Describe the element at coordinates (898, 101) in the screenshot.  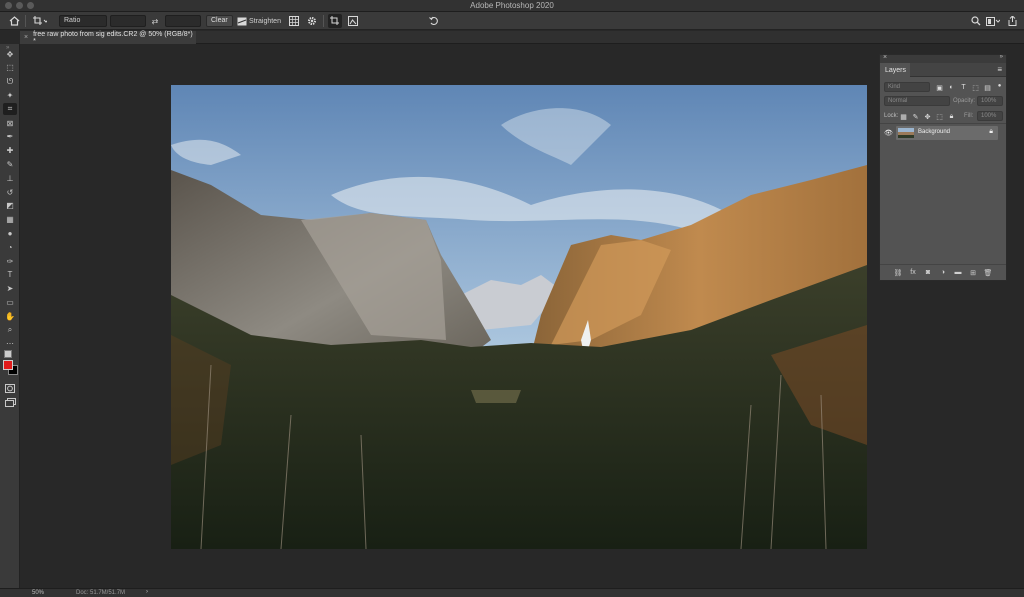
I see `blend-mode-value: Normal` at that location.